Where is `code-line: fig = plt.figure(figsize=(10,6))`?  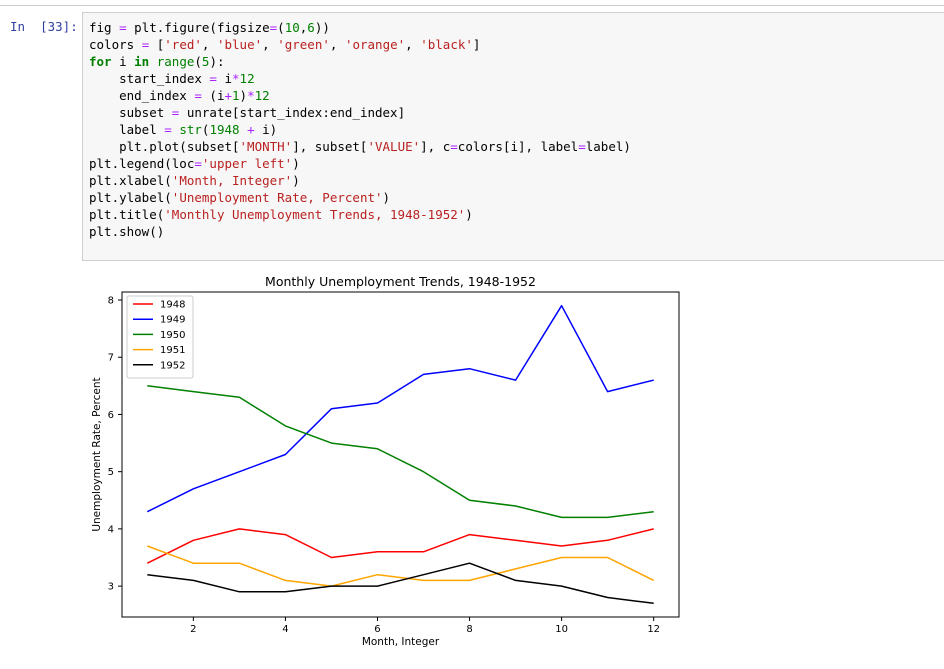
code-line: fig = plt.figure(figsize=(10,6)) is located at coordinates (209, 27).